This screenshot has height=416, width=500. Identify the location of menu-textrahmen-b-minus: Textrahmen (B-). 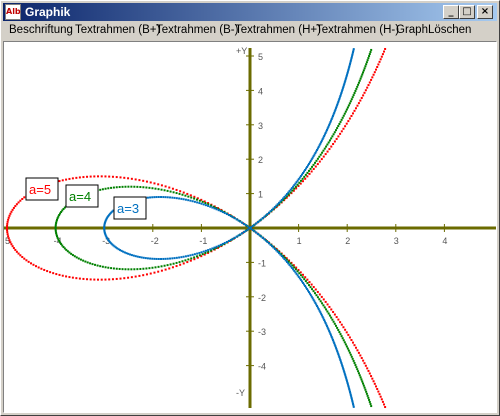
(197, 30).